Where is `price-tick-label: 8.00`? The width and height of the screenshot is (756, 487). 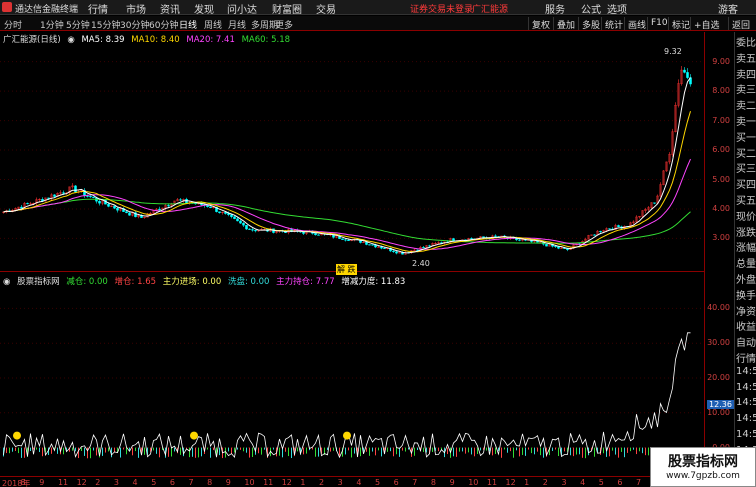 price-tick-label: 8.00 is located at coordinates (721, 91).